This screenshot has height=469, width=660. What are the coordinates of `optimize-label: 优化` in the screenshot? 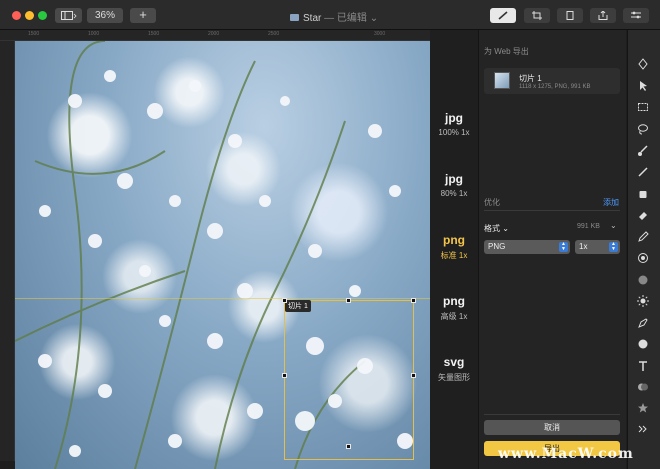 It's located at (492, 202).